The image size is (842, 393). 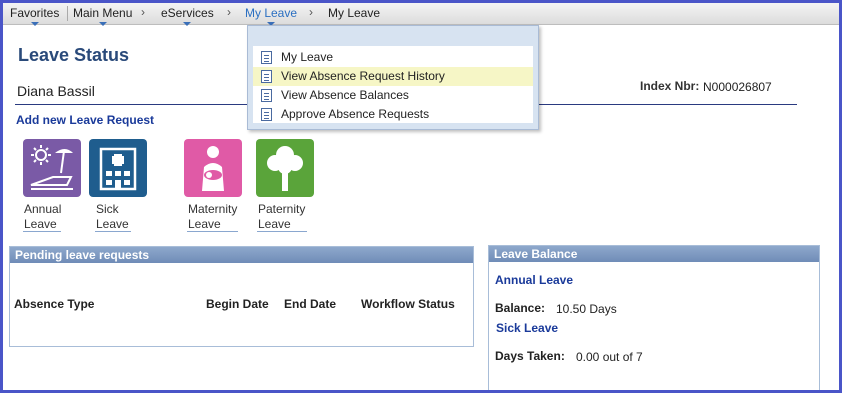 I want to click on menu-item-view-absence-request-history: View Absence Request History, so click(x=393, y=76).